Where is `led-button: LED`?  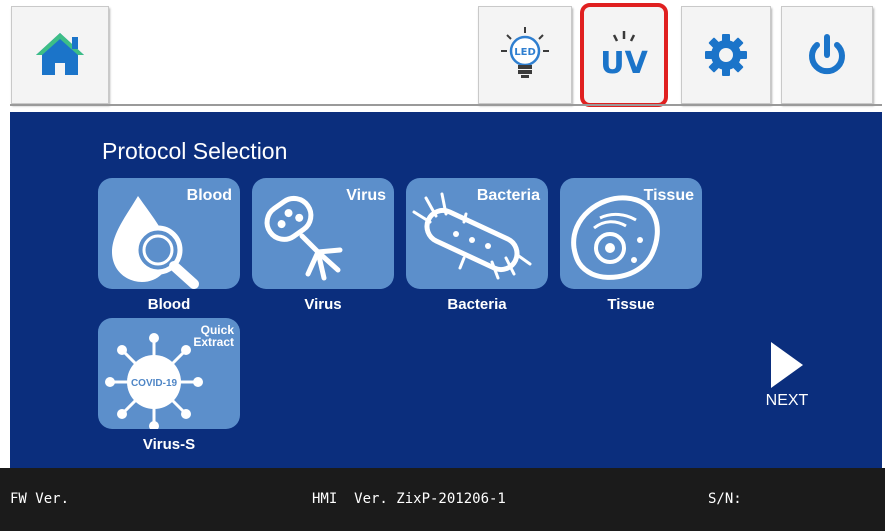
led-button: LED is located at coordinates (525, 55).